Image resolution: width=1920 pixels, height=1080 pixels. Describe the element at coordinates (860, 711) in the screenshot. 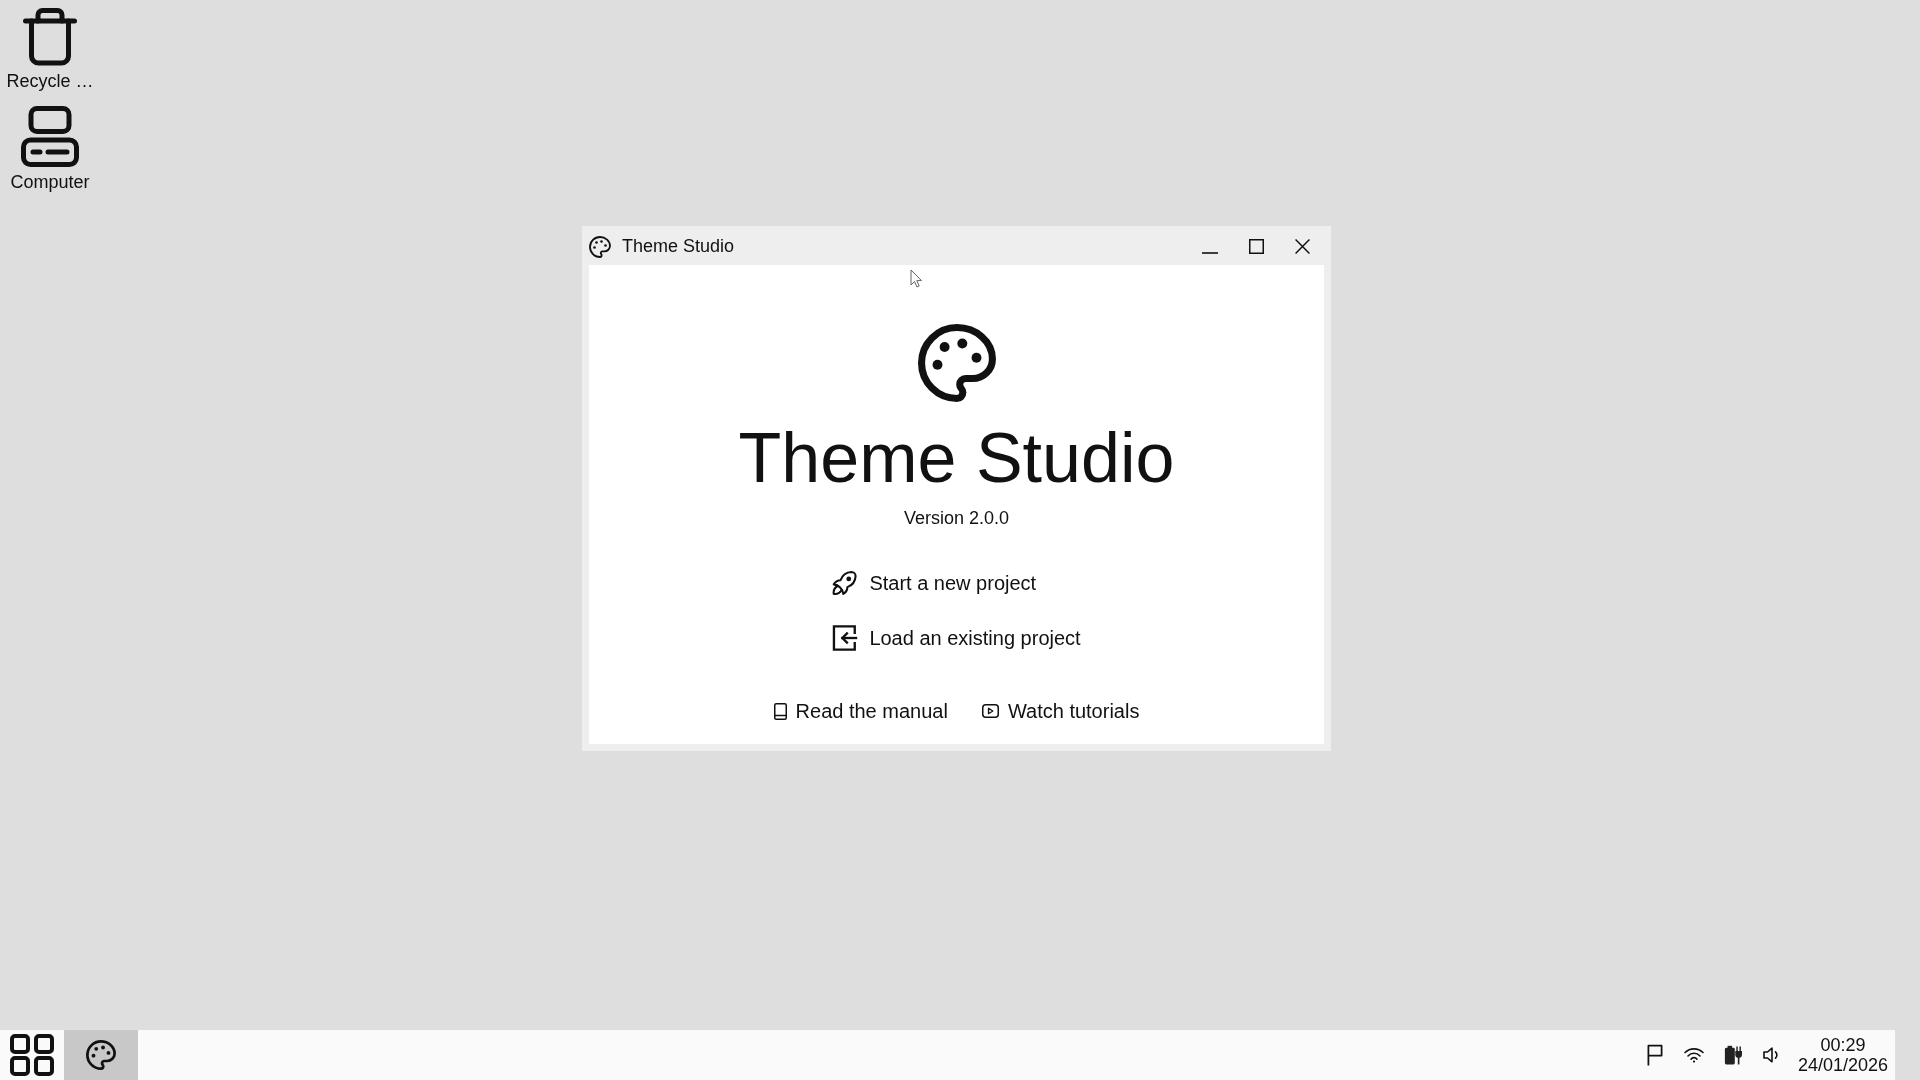

I see `manual-link: Read the manual` at that location.